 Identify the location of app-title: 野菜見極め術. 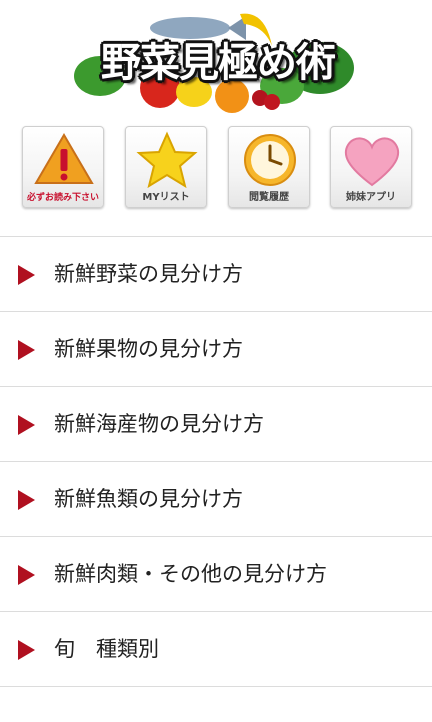
(218, 63).